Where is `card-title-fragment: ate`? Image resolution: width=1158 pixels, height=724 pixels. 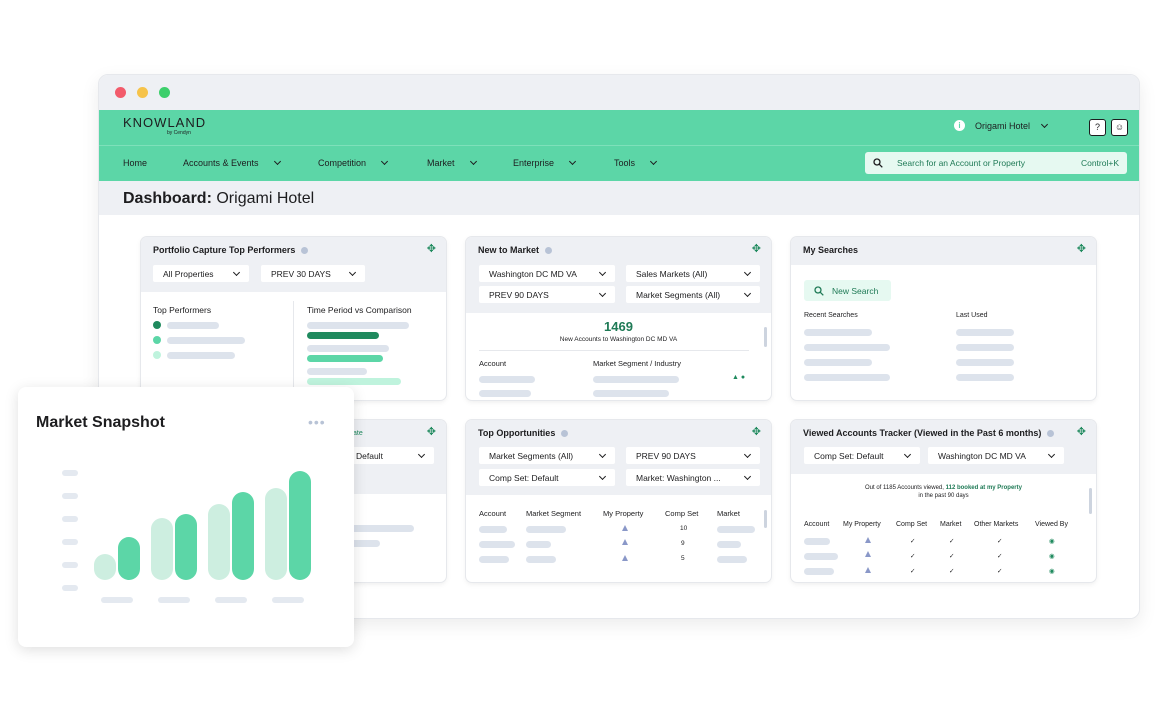
card-title-fragment: ate is located at coordinates (358, 433).